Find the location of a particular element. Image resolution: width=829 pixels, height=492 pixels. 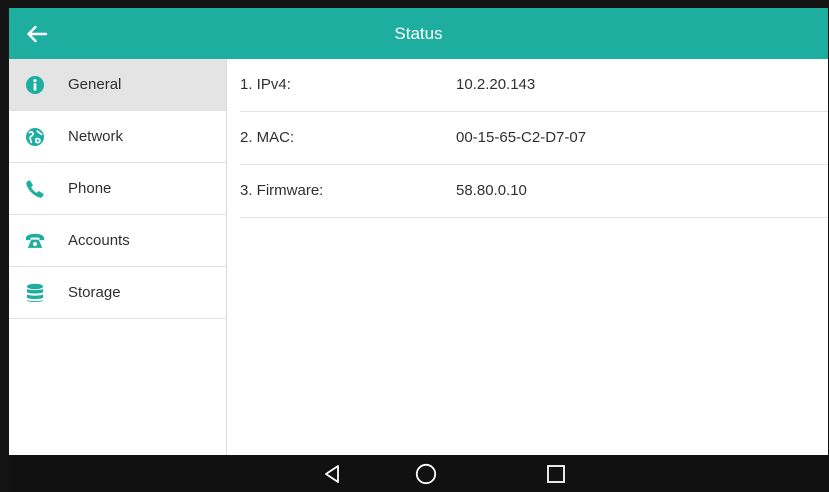

title-bar: Status is located at coordinates (418, 33).